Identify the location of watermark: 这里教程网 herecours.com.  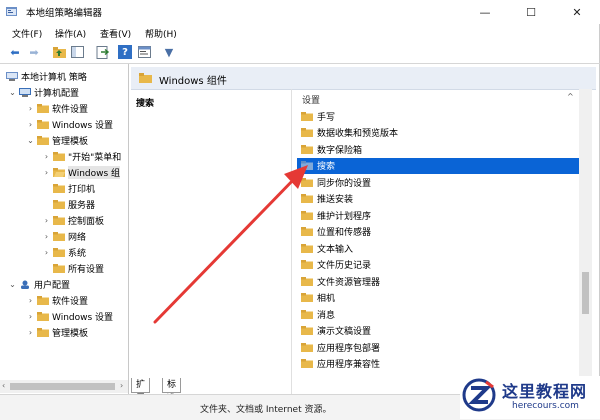
(530, 397).